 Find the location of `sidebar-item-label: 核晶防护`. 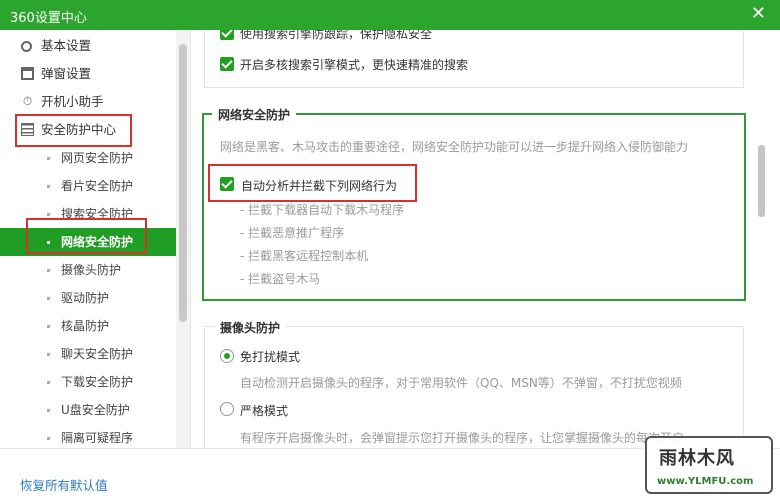

sidebar-item-label: 核晶防护 is located at coordinates (85, 326).